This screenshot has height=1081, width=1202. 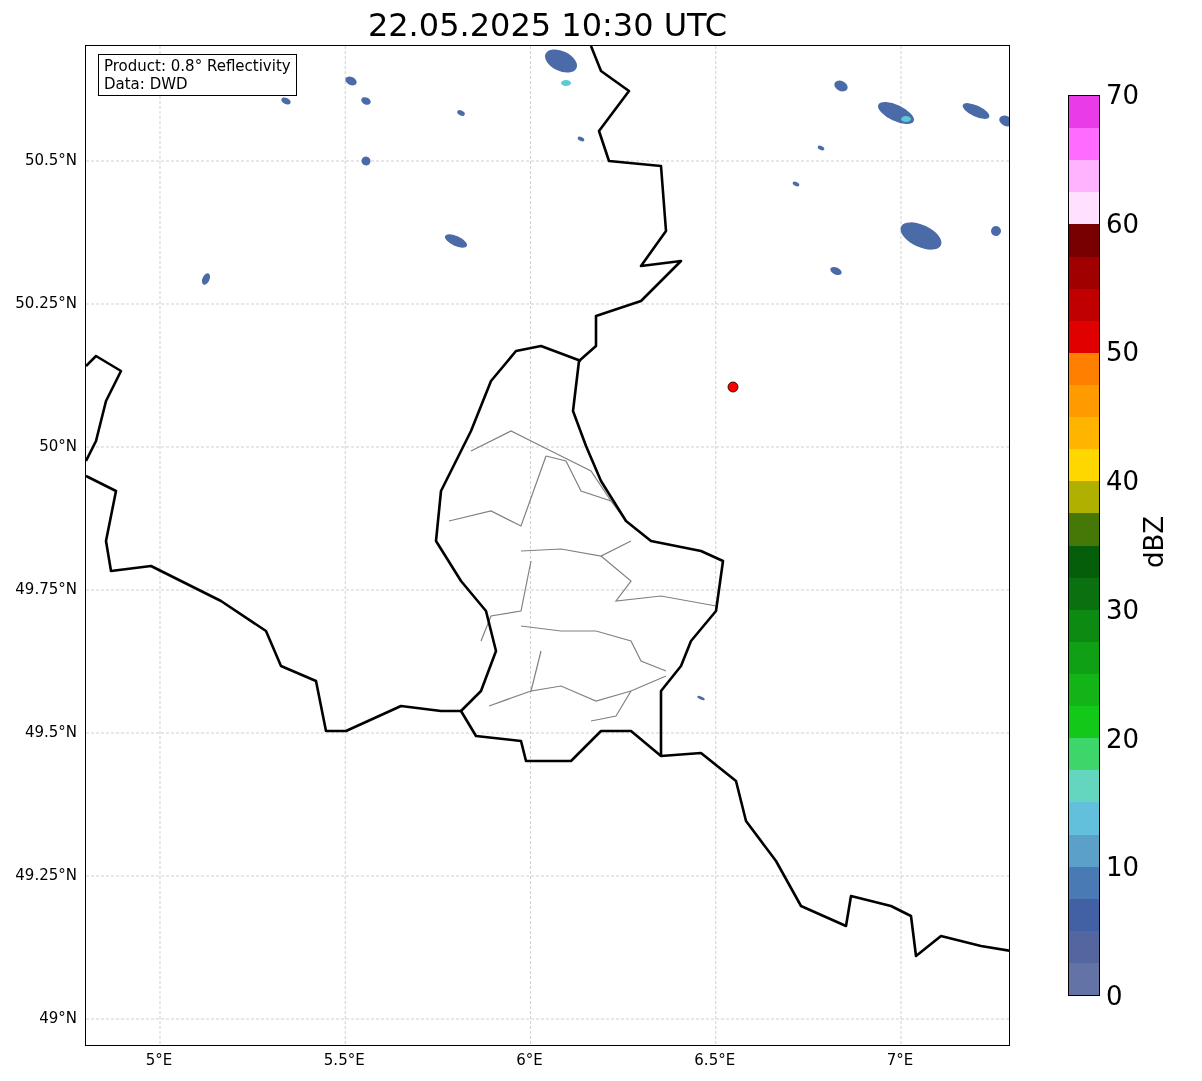 I want to click on y-tick-label: 49.5°N, so click(x=50, y=732).